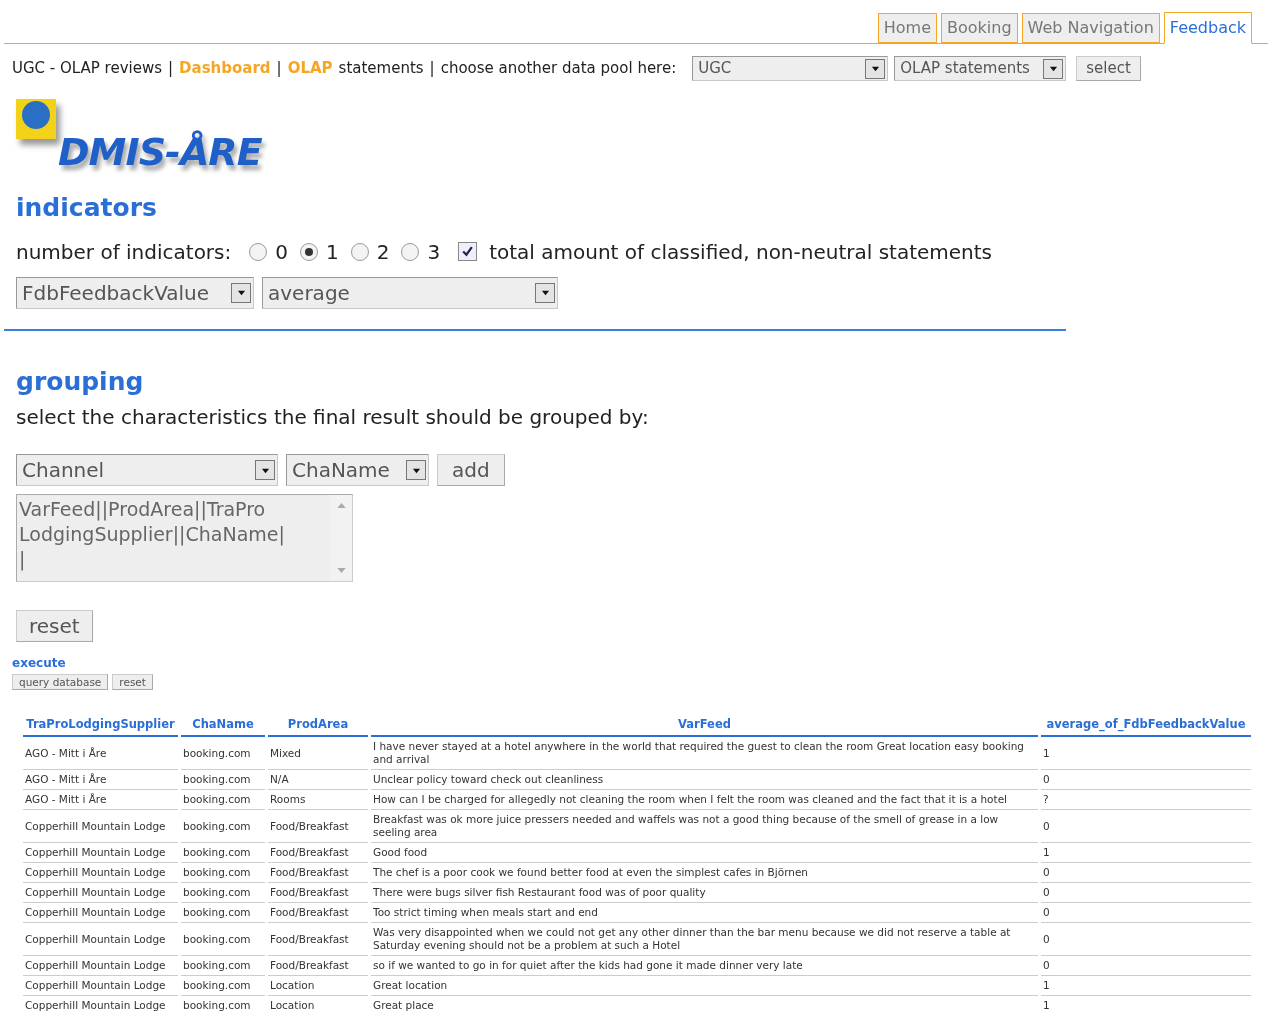  What do you see at coordinates (704, 913) in the screenshot?
I see `table-cell: Too strict timing when meals start and end` at bounding box center [704, 913].